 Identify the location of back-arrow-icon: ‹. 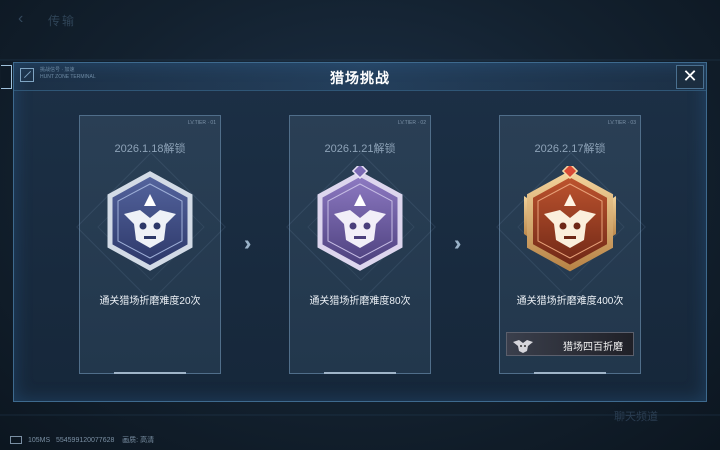
(20, 19).